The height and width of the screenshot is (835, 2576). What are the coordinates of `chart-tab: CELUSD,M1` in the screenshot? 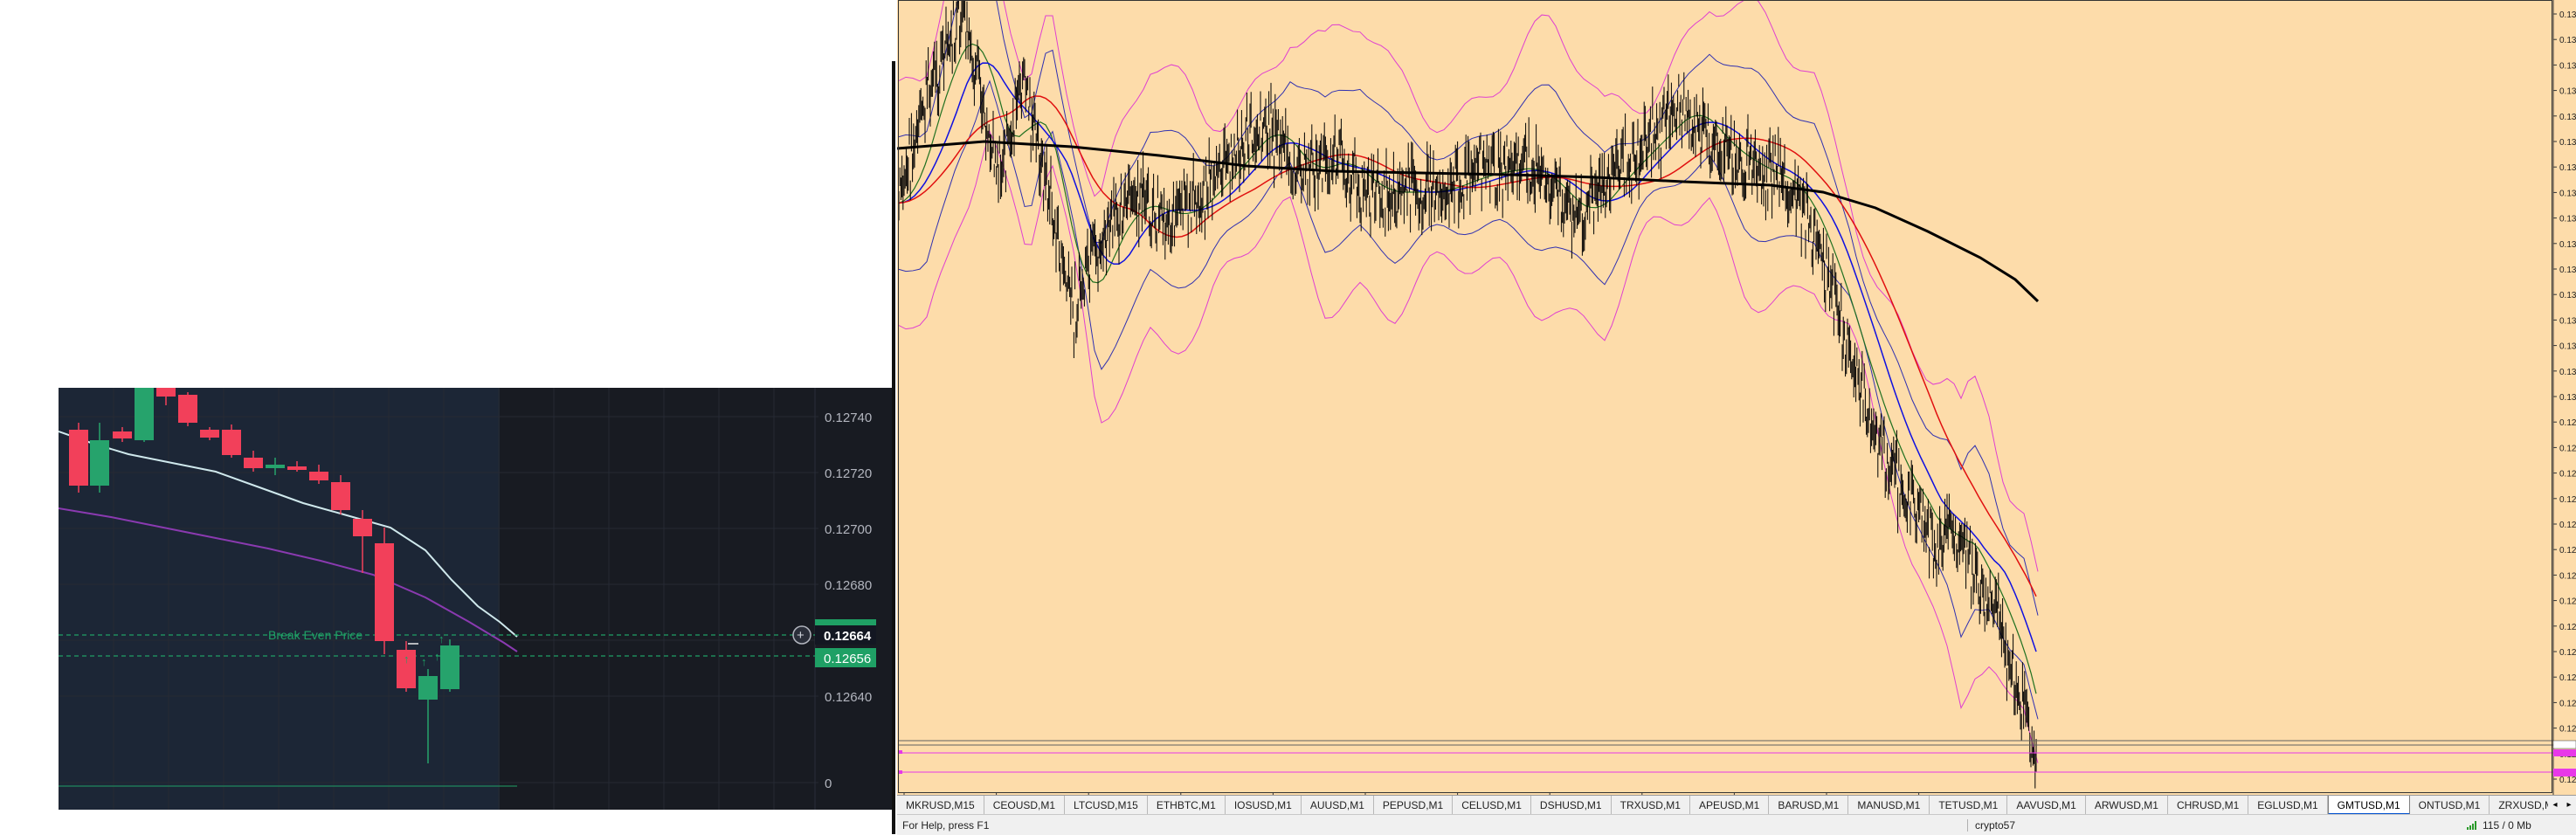 It's located at (1492, 806).